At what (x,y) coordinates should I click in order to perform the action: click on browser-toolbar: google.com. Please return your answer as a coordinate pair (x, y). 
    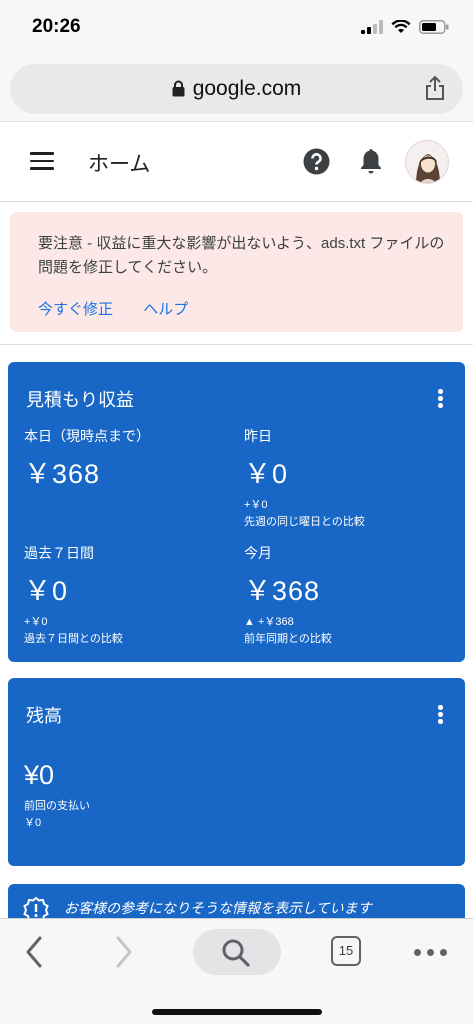
    Looking at the image, I should click on (236, 89).